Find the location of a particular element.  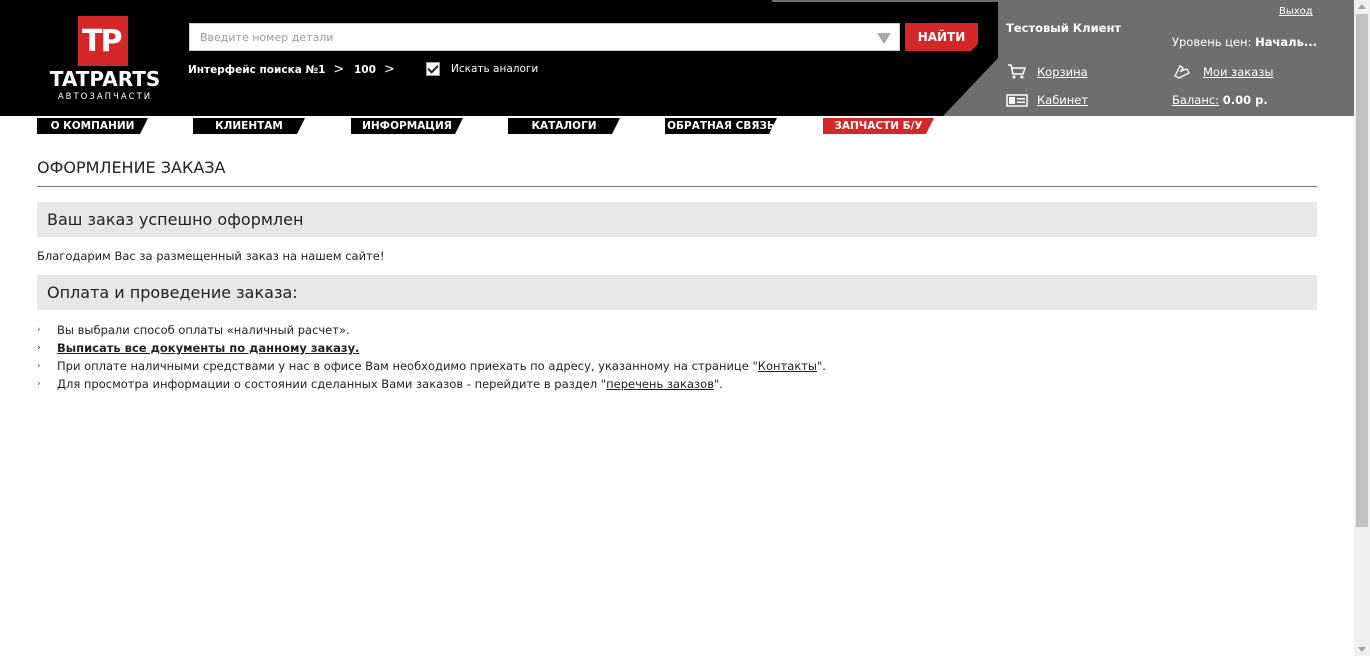

nav-used-parts: ЗАПЧАСТИ Б/У is located at coordinates (878, 126).